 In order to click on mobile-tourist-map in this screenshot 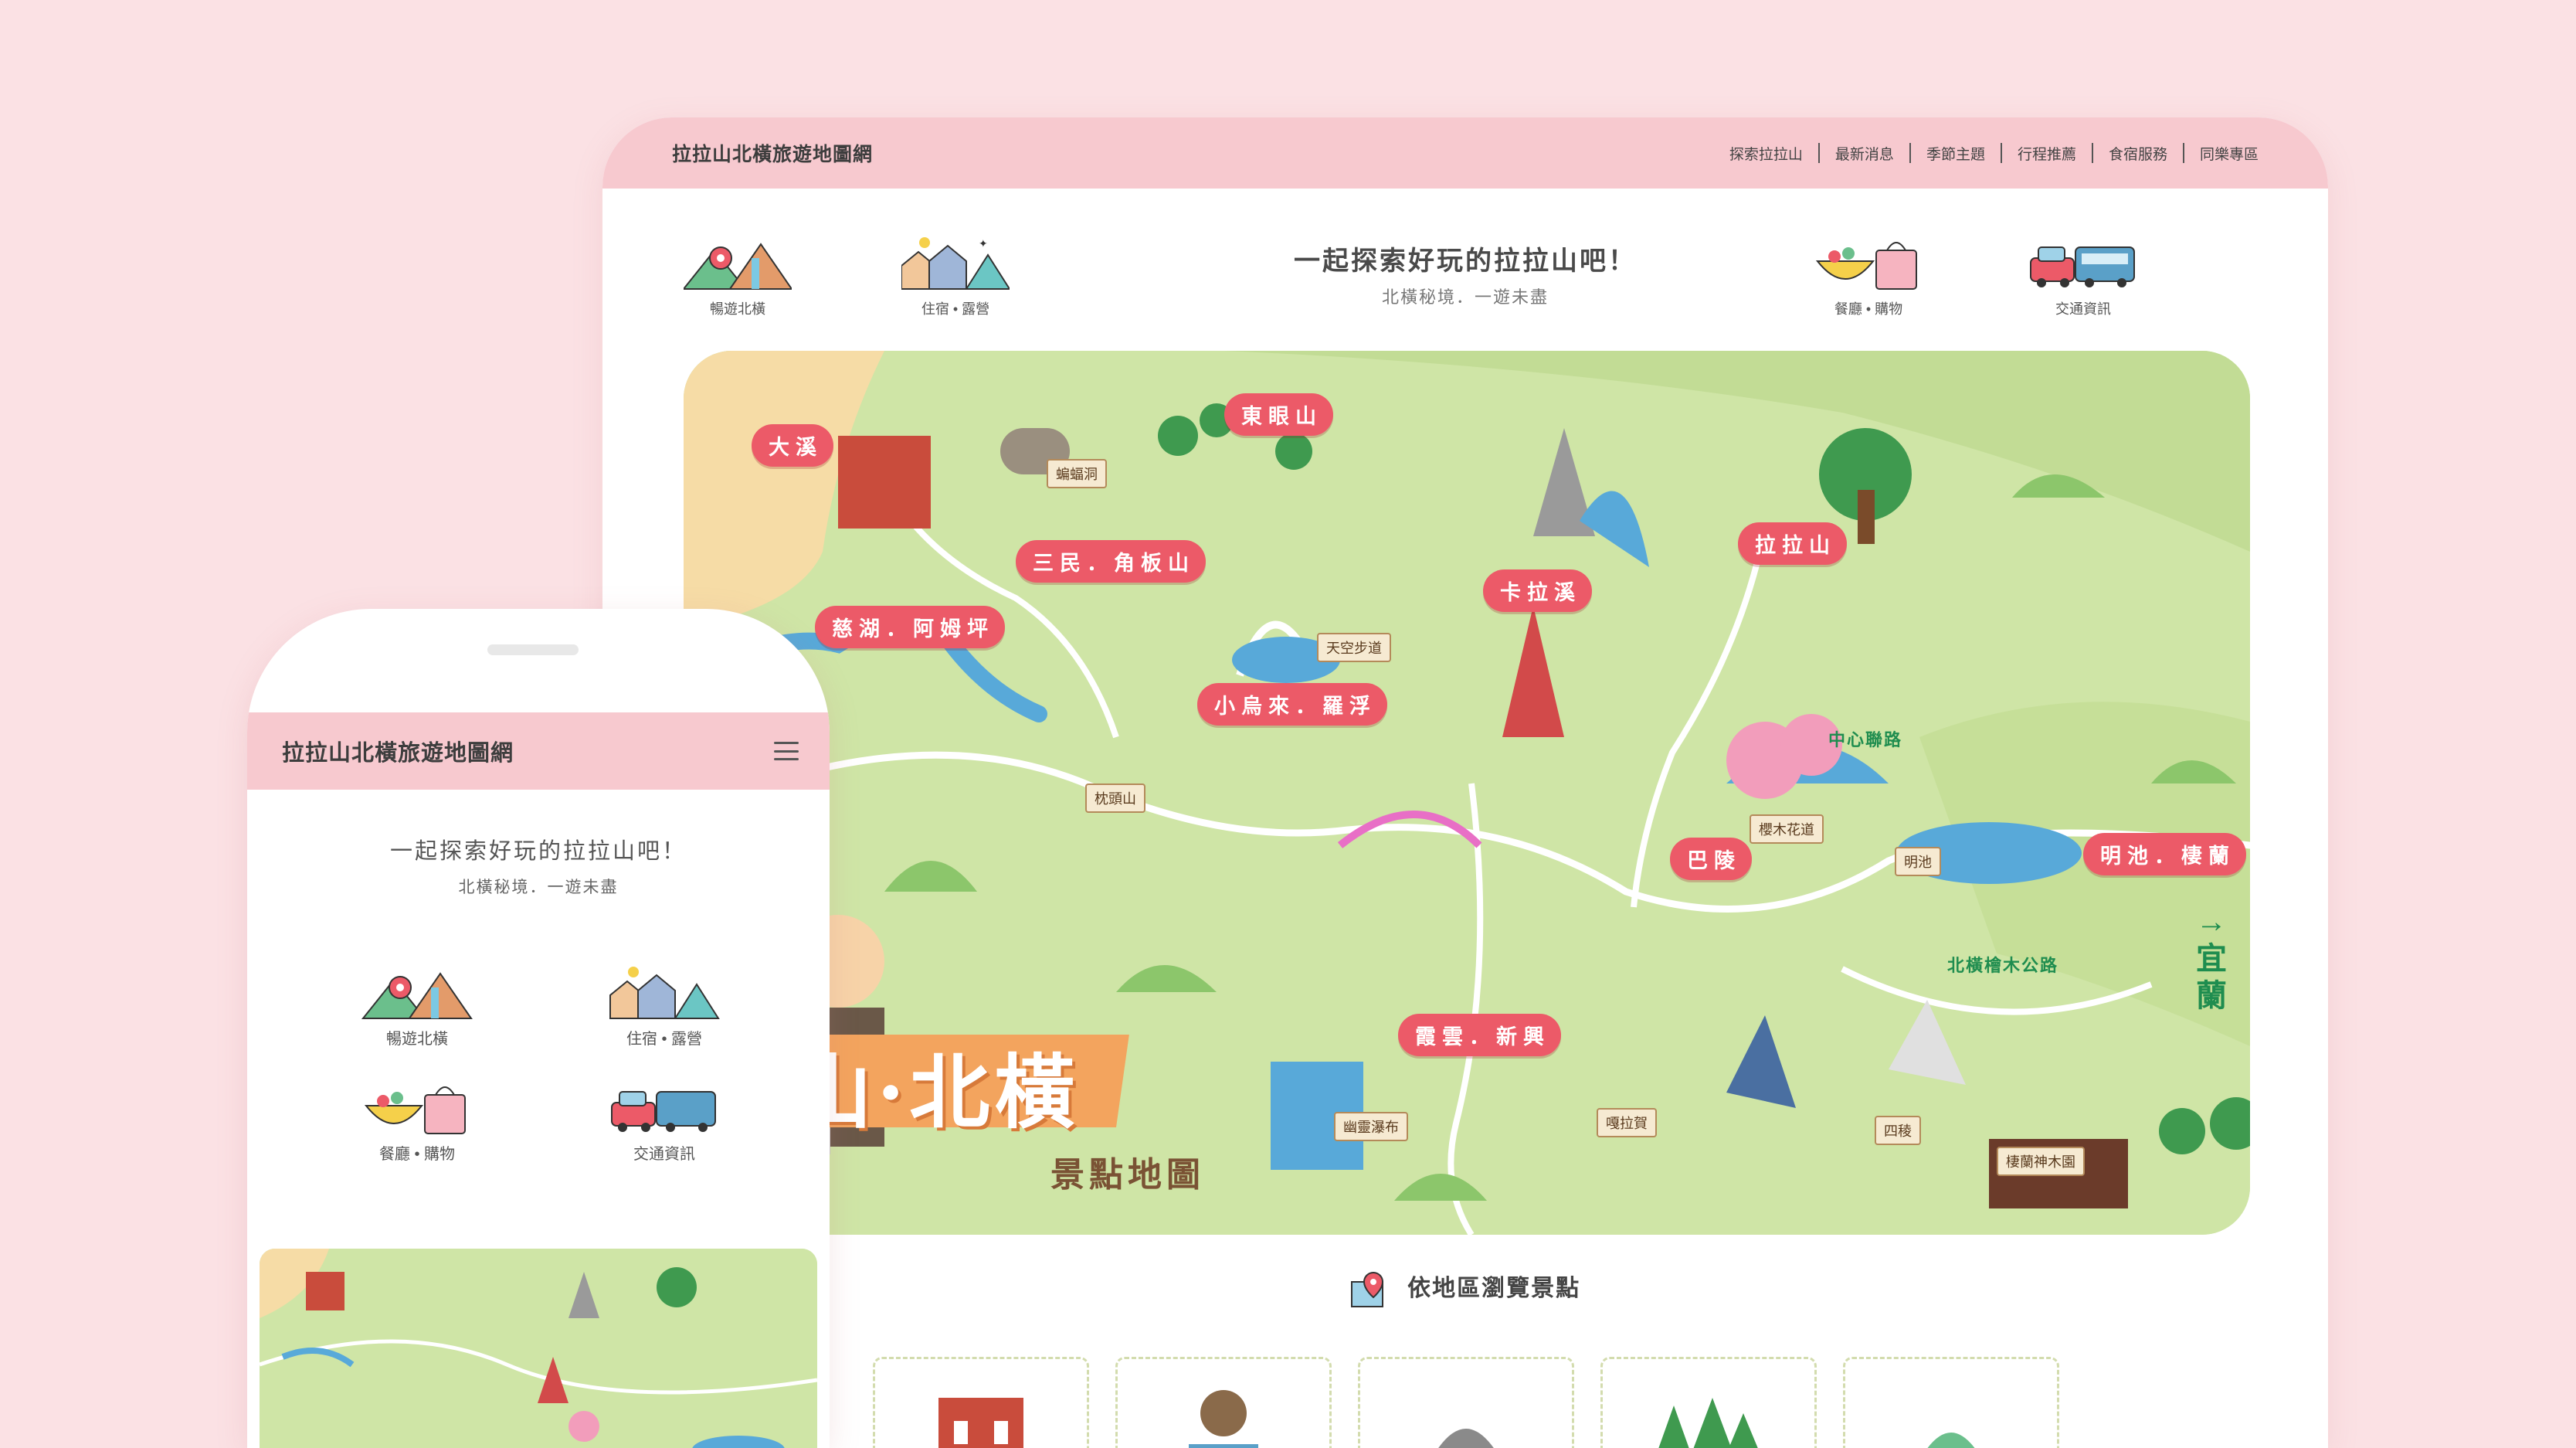, I will do `click(538, 1349)`.